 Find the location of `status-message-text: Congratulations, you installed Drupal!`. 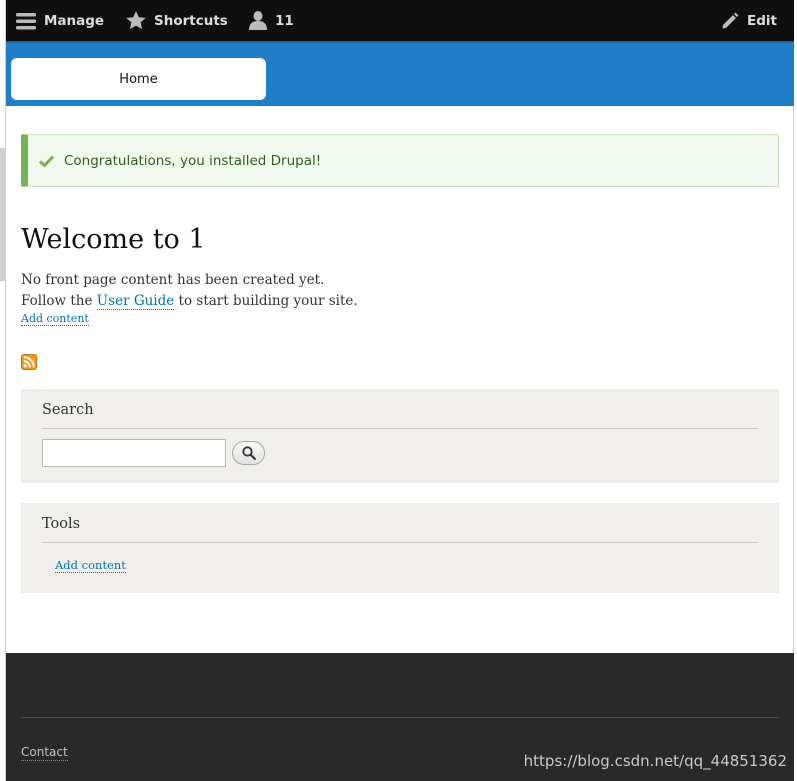

status-message-text: Congratulations, you installed Drupal! is located at coordinates (193, 160).